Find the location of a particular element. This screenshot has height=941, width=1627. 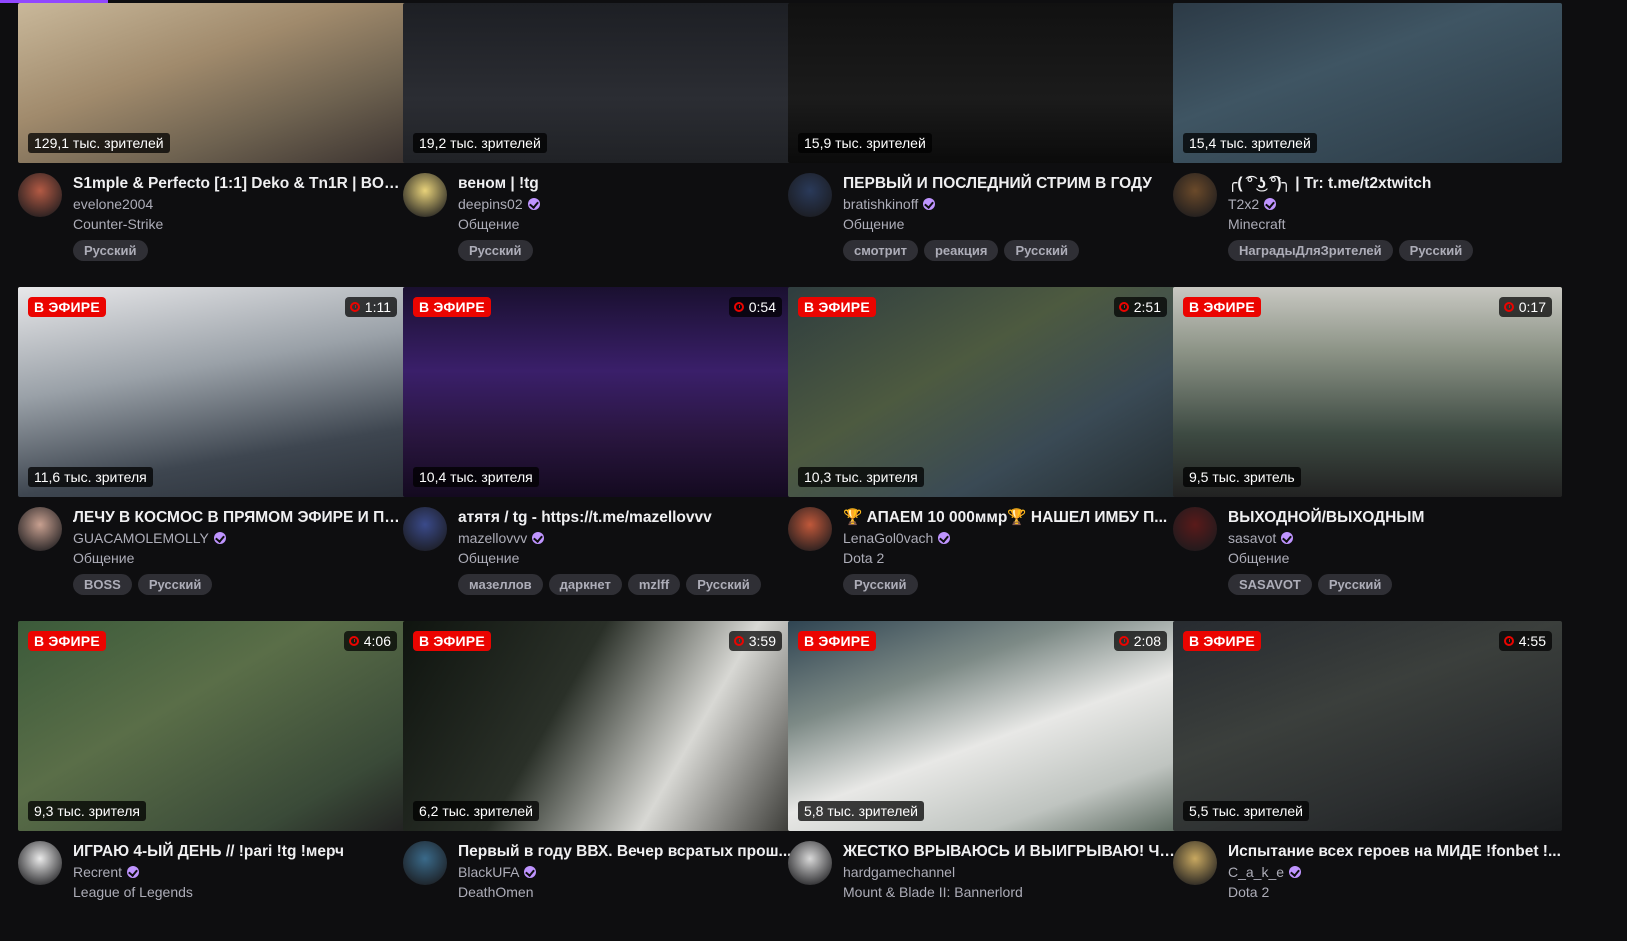

stream-thumbnail: В ЭФИРЕ 3:59 6,2 тыс. зрителей is located at coordinates (597, 726).